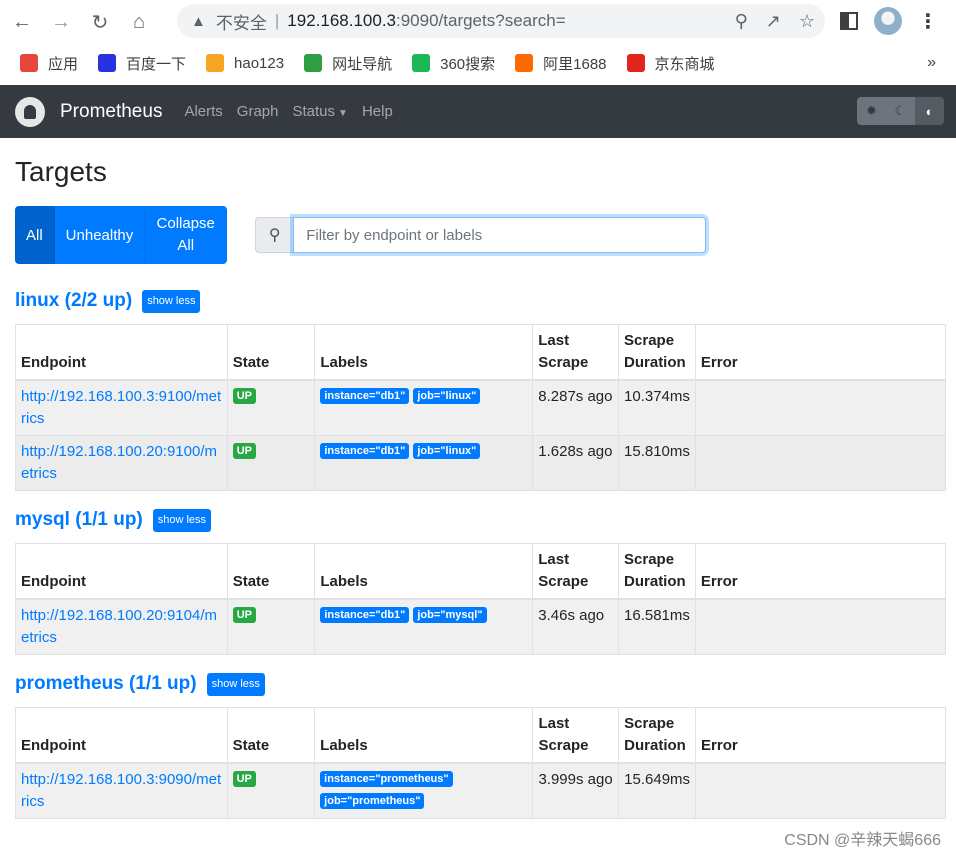 This screenshot has height=858, width=956. I want to click on nav-status: Status ▼, so click(320, 111).